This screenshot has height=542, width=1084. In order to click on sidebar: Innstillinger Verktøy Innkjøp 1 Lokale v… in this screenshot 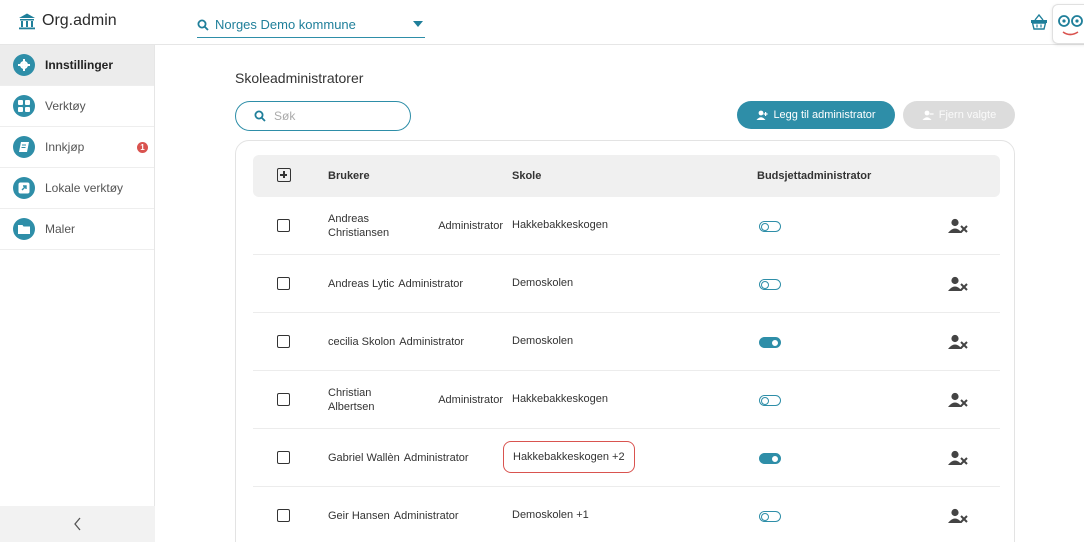, I will do `click(77, 293)`.